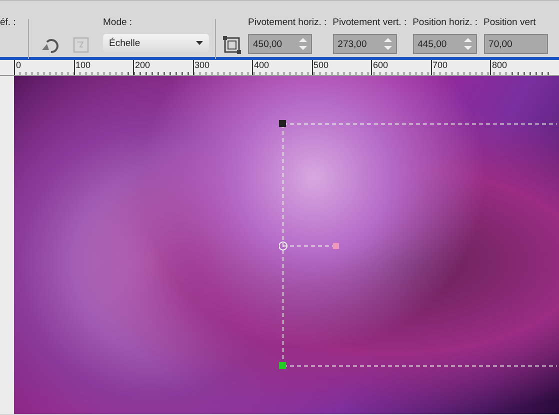 Image resolution: width=559 pixels, height=415 pixels. Describe the element at coordinates (444, 44) in the screenshot. I see `number-field: 445,00` at that location.